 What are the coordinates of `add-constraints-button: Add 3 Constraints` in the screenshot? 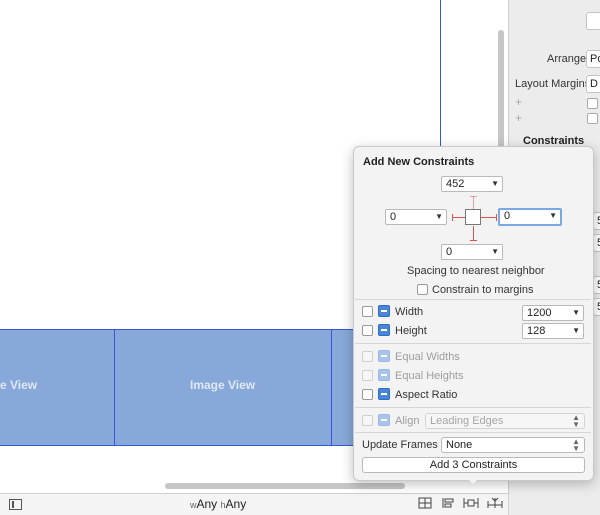 It's located at (473, 465).